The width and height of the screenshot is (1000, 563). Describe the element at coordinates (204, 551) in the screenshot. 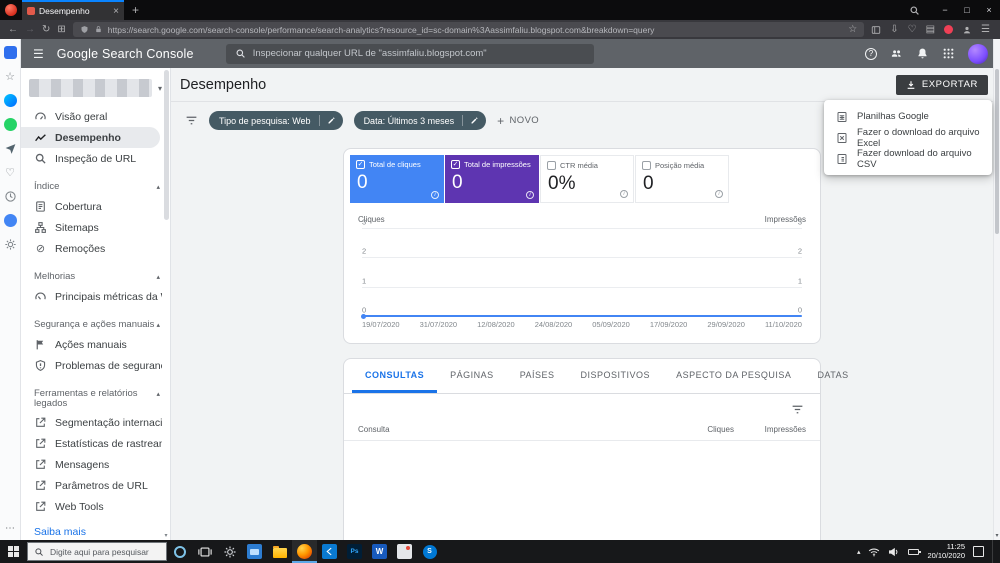

I see `task-view-button` at that location.